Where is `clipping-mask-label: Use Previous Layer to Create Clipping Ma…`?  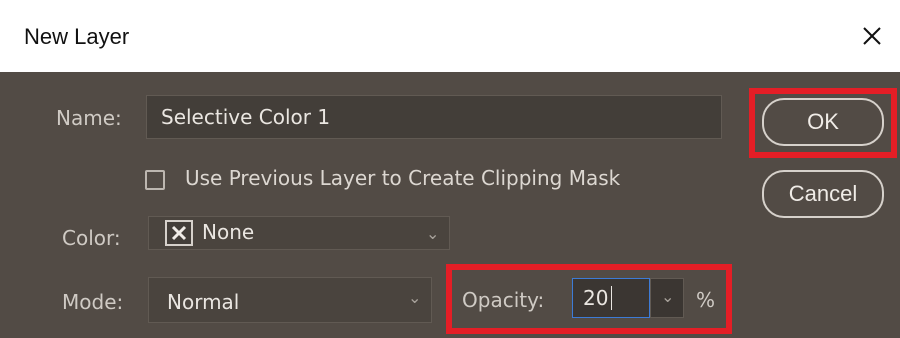
clipping-mask-label: Use Previous Layer to Create Clipping Ma… is located at coordinates (403, 178).